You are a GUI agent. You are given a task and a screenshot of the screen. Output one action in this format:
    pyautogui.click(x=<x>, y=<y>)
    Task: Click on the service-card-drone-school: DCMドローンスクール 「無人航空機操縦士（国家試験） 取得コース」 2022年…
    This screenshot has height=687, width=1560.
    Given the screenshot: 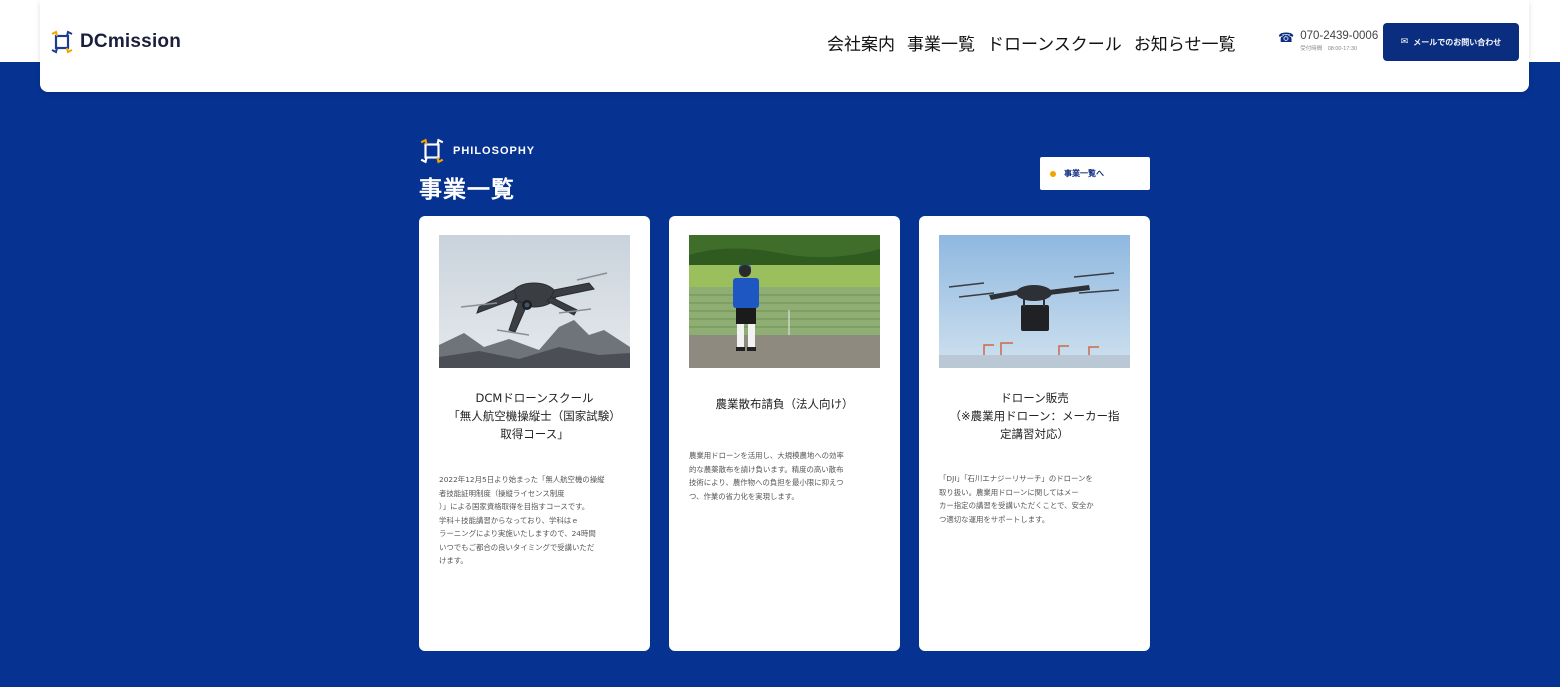 What is the action you would take?
    pyautogui.click(x=534, y=433)
    